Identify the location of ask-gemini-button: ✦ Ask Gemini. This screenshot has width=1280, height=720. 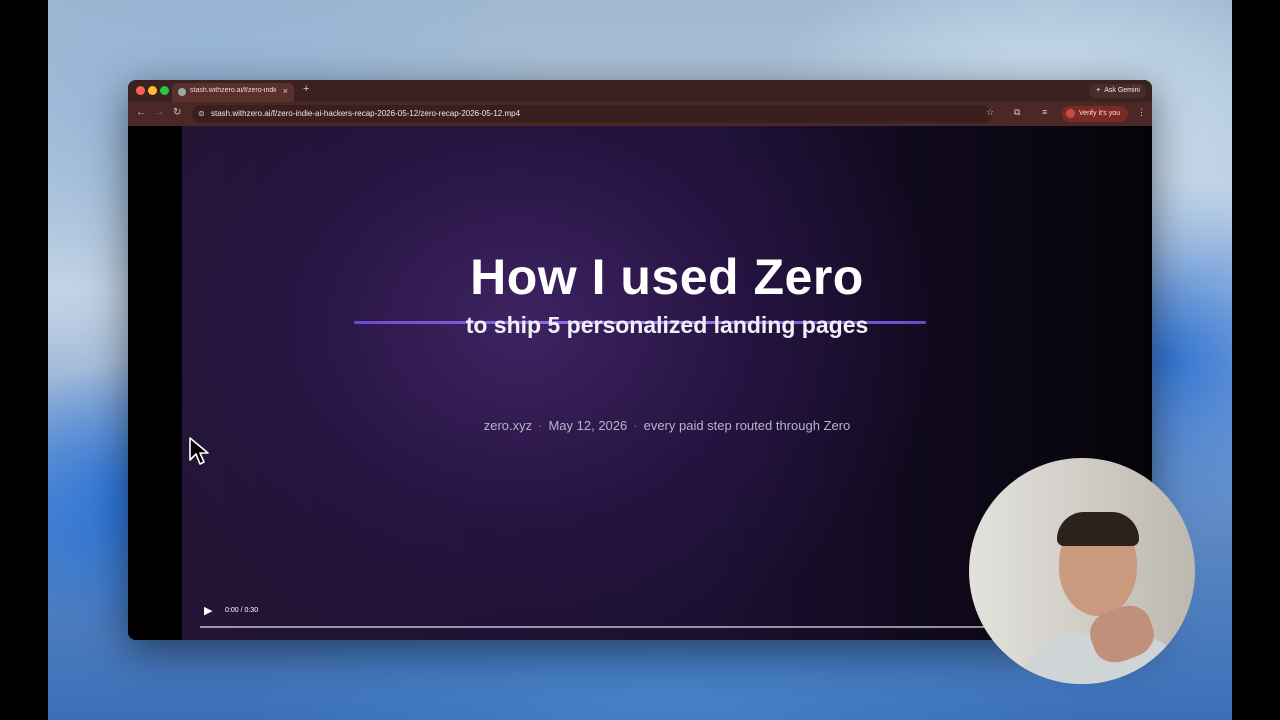
(1117, 91).